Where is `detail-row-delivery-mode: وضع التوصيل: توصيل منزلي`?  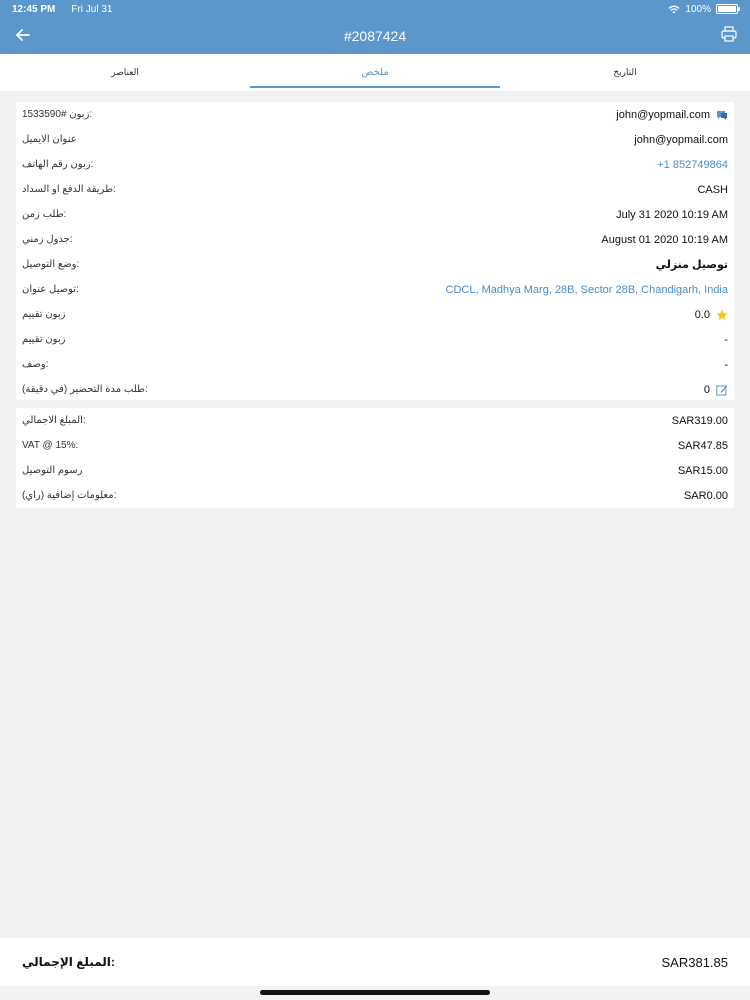 detail-row-delivery-mode: وضع التوصيل: توصيل منزلي is located at coordinates (375, 264).